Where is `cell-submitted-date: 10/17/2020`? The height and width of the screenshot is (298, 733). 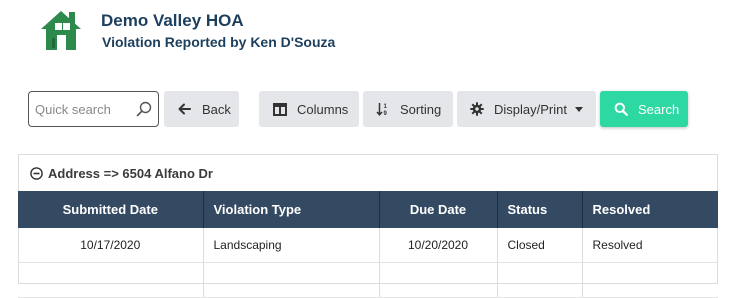
cell-submitted-date: 10/17/2020 is located at coordinates (111, 245).